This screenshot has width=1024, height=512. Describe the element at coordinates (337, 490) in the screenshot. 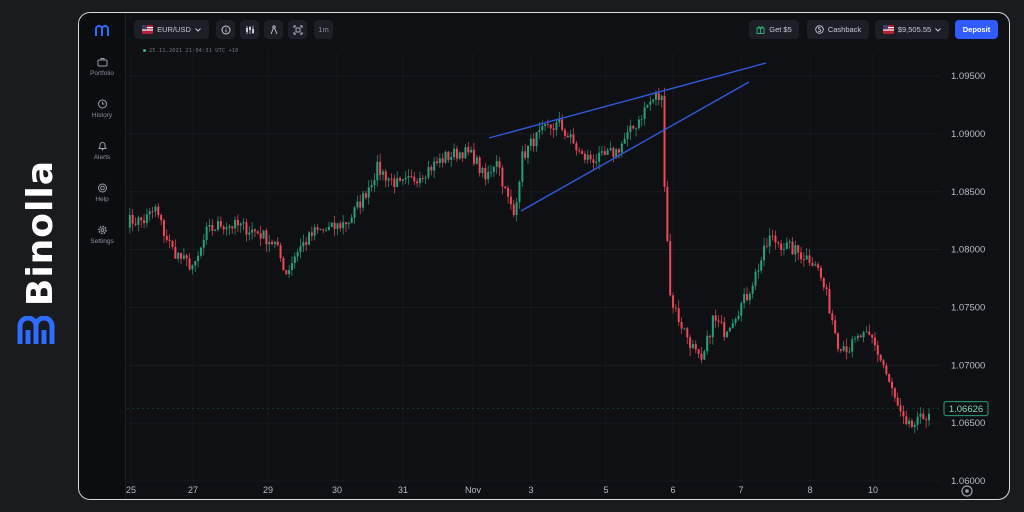

I see `x-tick-label: 30` at that location.